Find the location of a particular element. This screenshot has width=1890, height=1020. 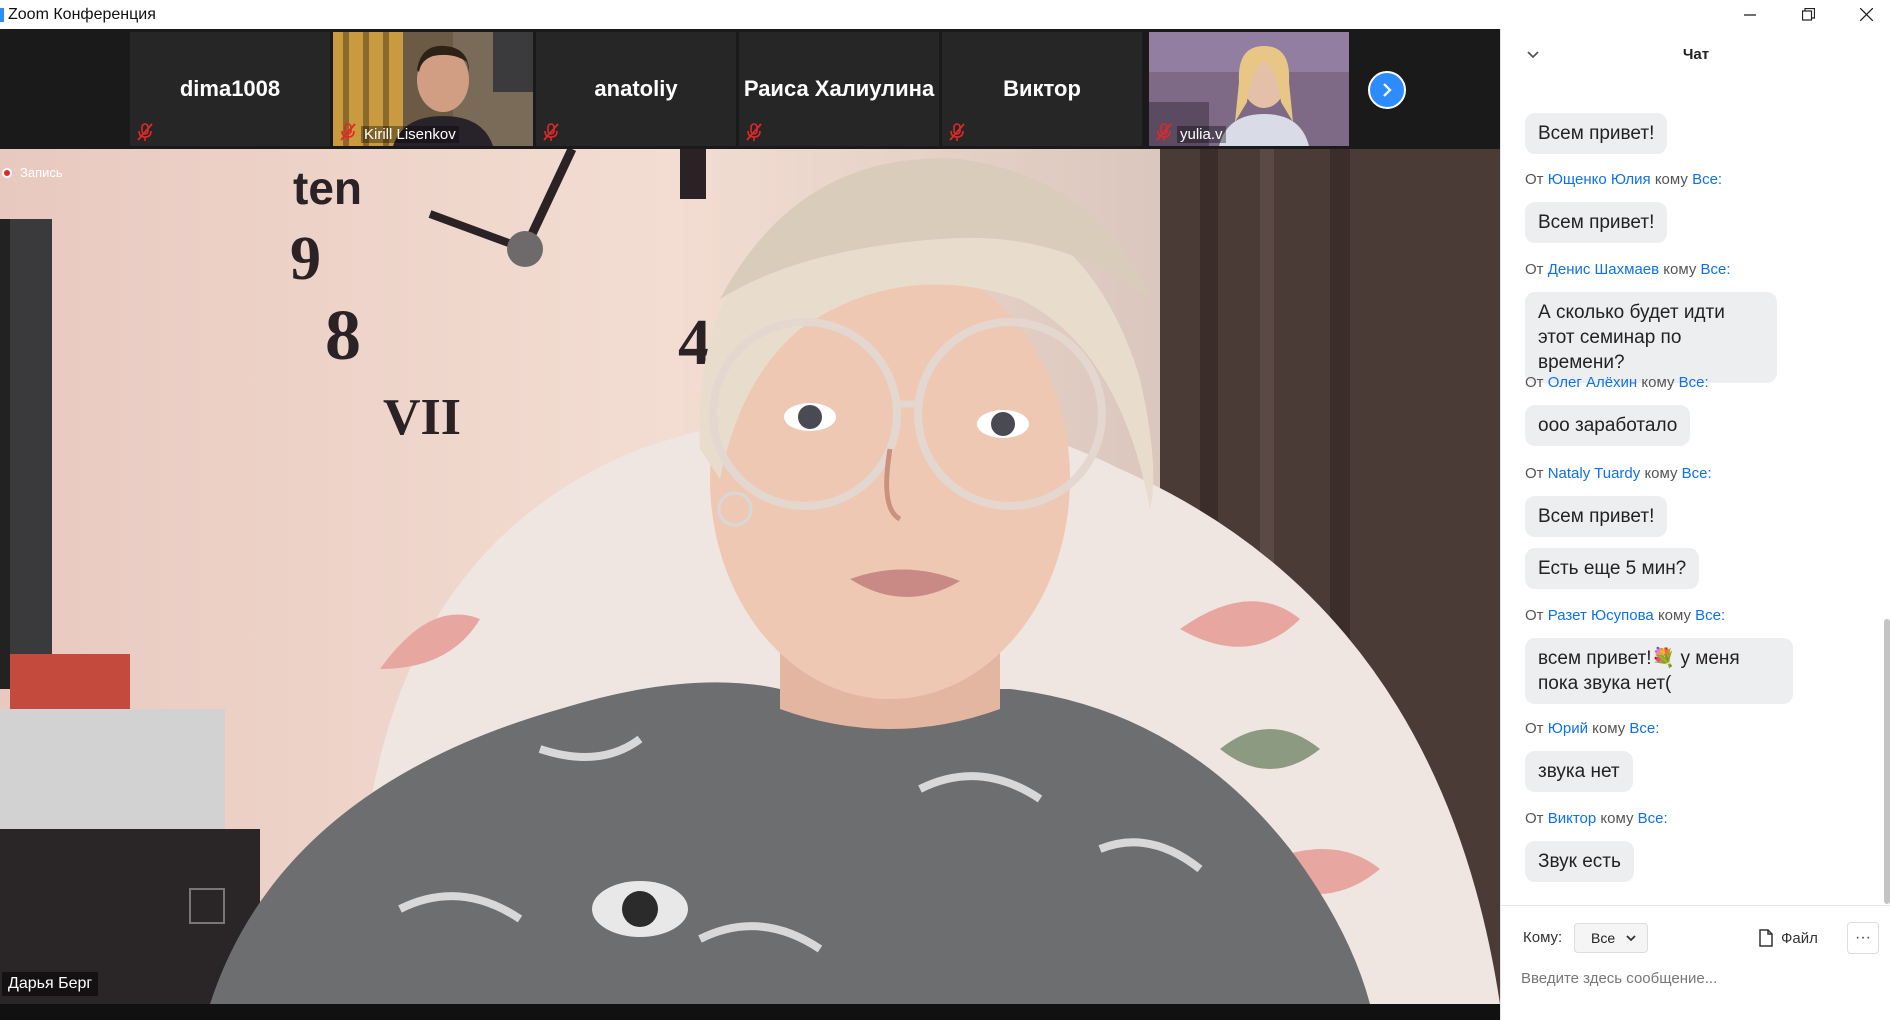

chat-message-header: От Виктор кому Все: is located at coordinates (1596, 818).